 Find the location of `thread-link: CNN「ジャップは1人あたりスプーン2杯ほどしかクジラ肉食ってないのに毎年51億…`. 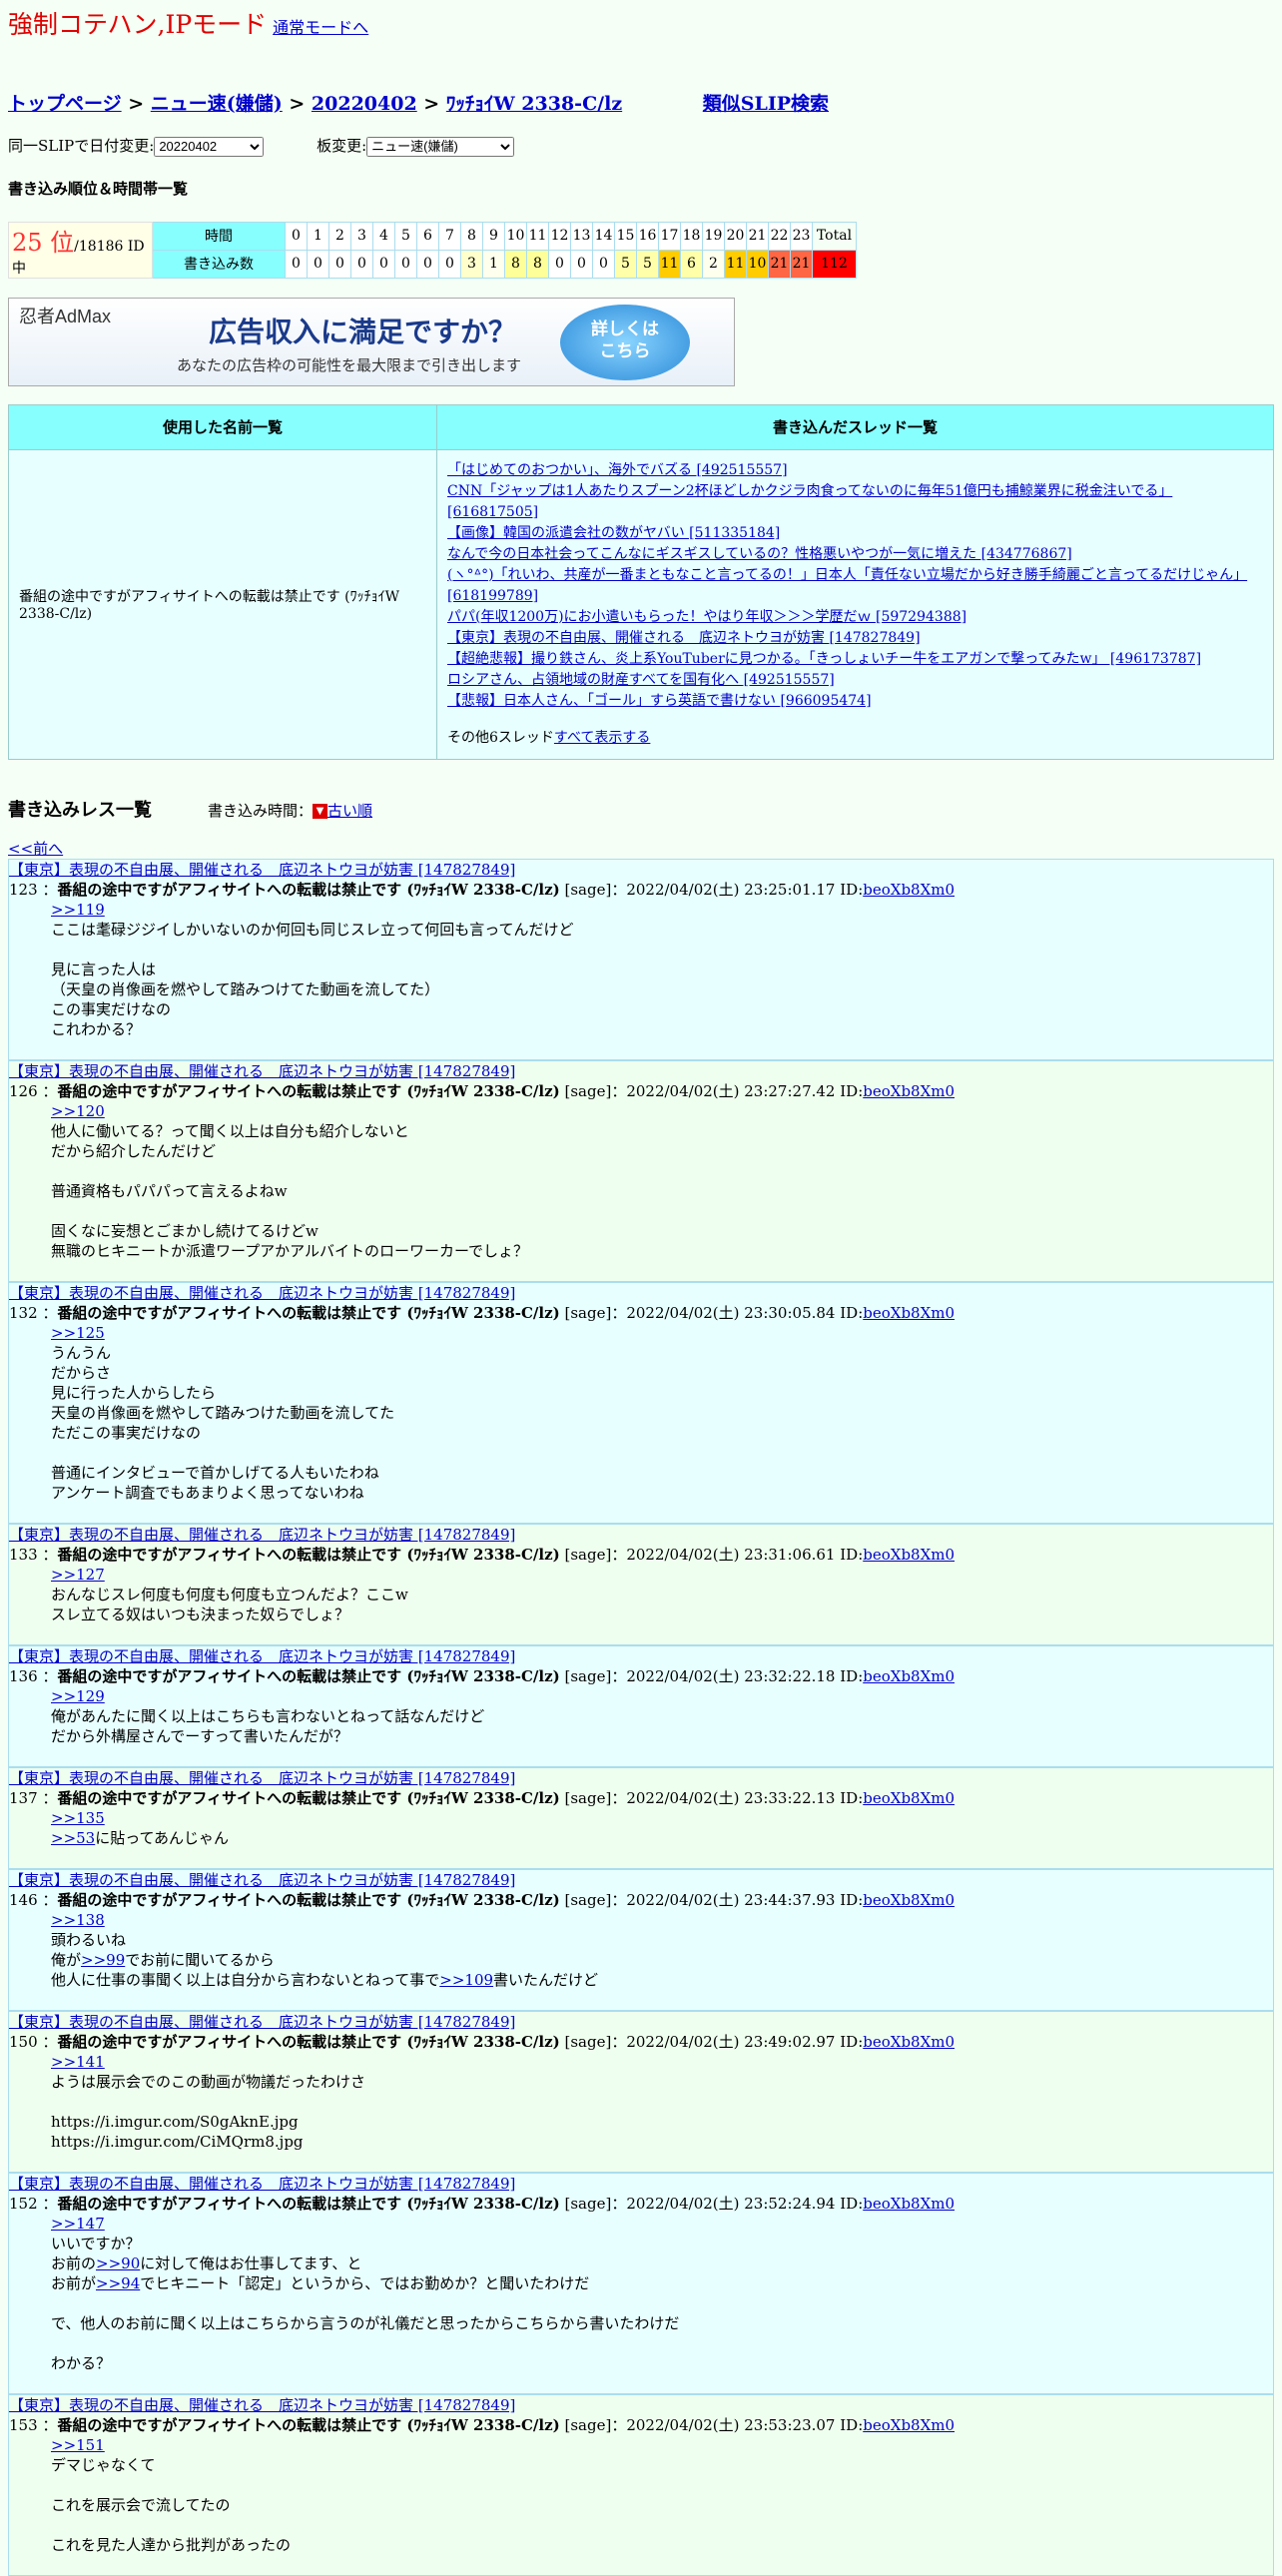

thread-link: CNN「ジャップは1人あたりスプーン2杯ほどしかクジラ肉食ってないのに毎年51億… is located at coordinates (809, 502).